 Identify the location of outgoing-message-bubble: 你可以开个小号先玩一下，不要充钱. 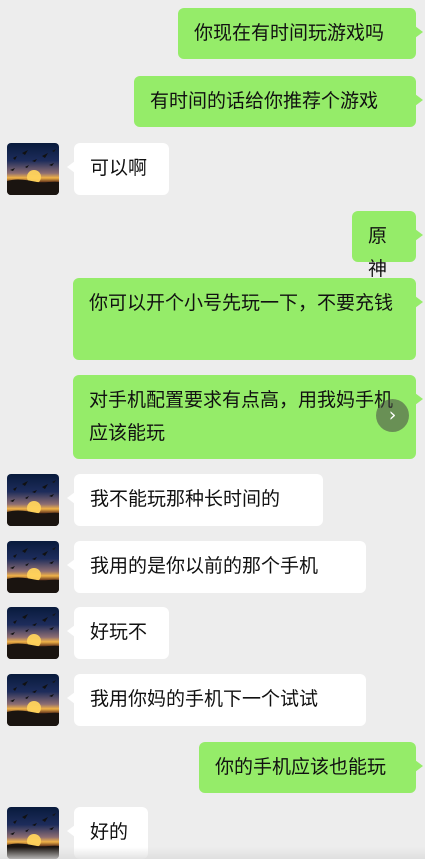
(248, 319).